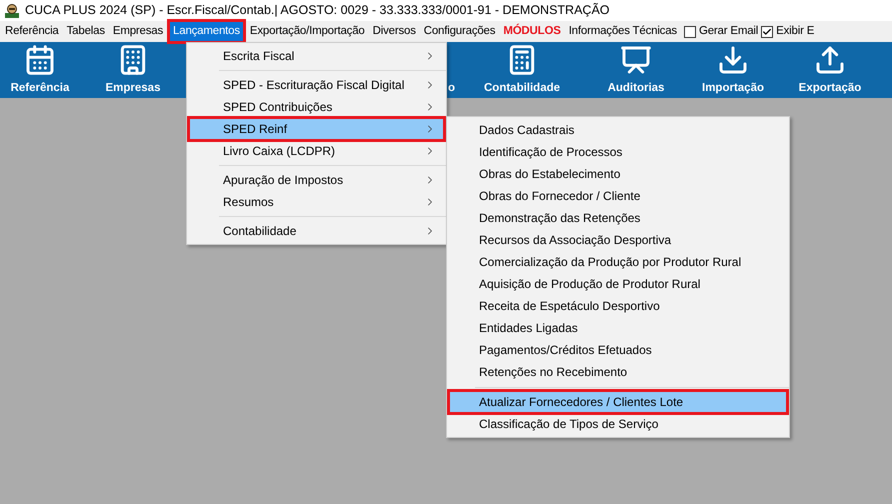 This screenshot has height=504, width=892. I want to click on menu-item: Livro Caixa (LCDPR), so click(316, 151).